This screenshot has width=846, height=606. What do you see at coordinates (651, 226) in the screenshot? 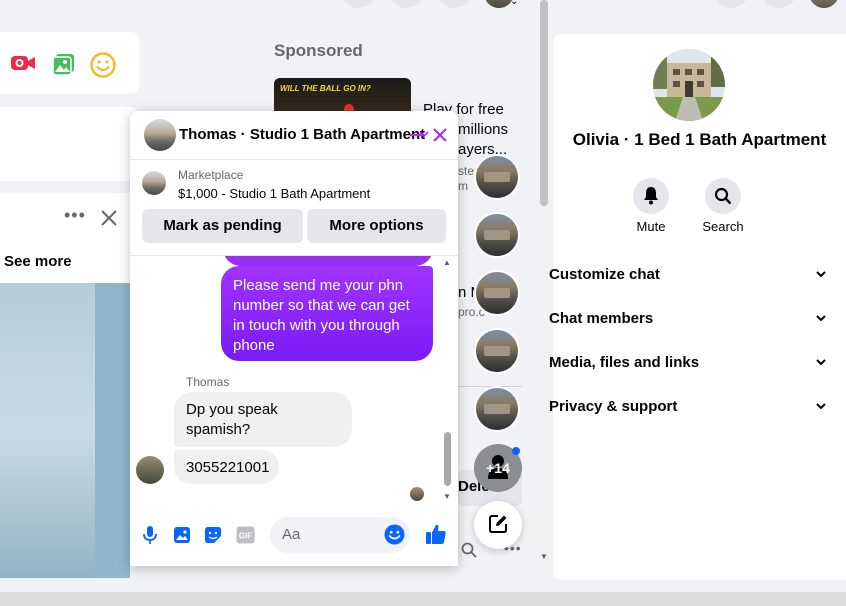
I see `mute-label: Mute` at bounding box center [651, 226].